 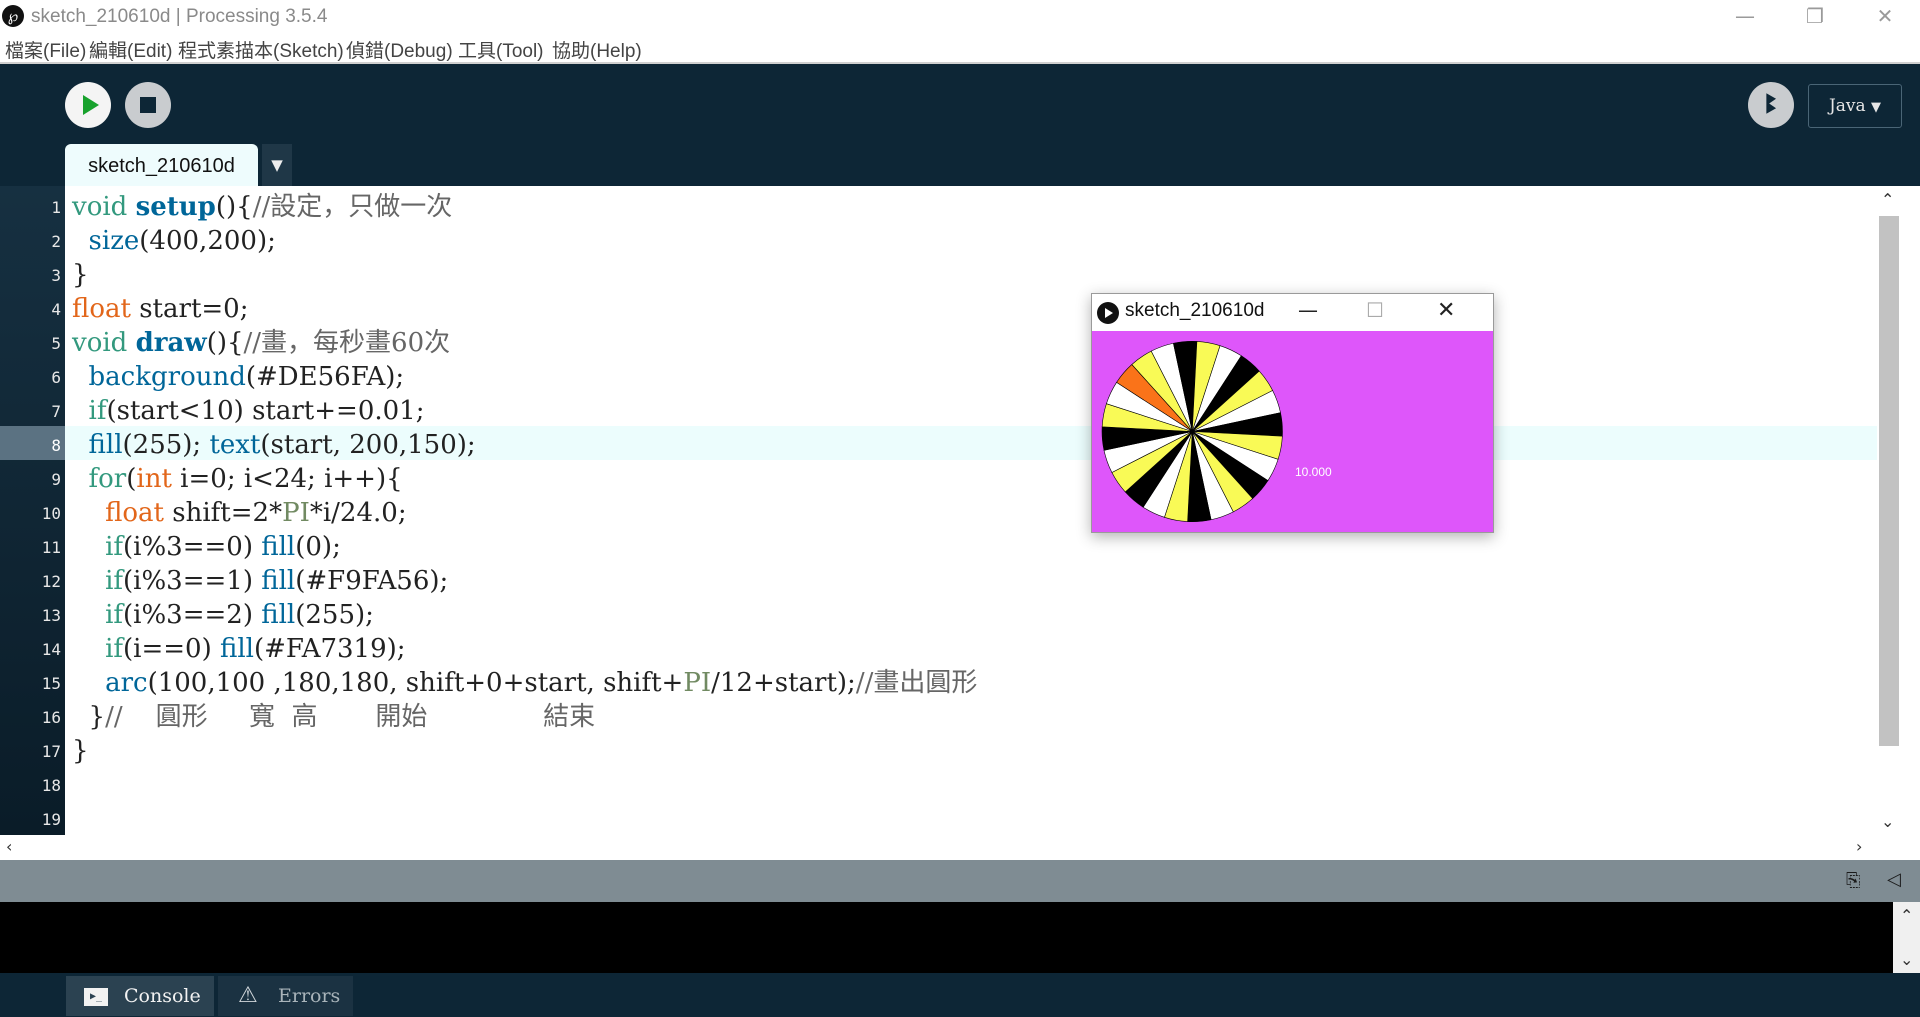 What do you see at coordinates (51, 785) in the screenshot?
I see `line-number: 18` at bounding box center [51, 785].